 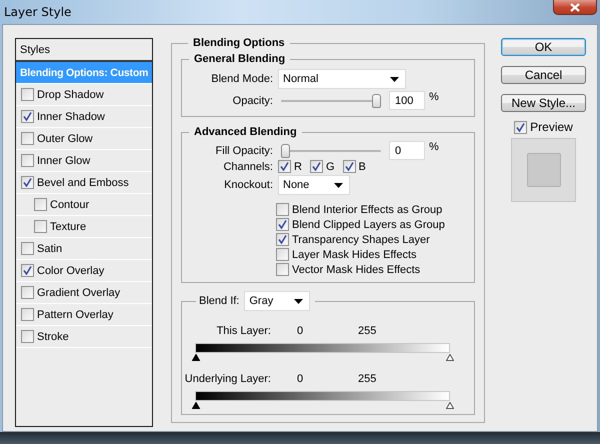 What do you see at coordinates (356, 270) in the screenshot?
I see `checkbox-label: Vector Mask Hides Effects` at bounding box center [356, 270].